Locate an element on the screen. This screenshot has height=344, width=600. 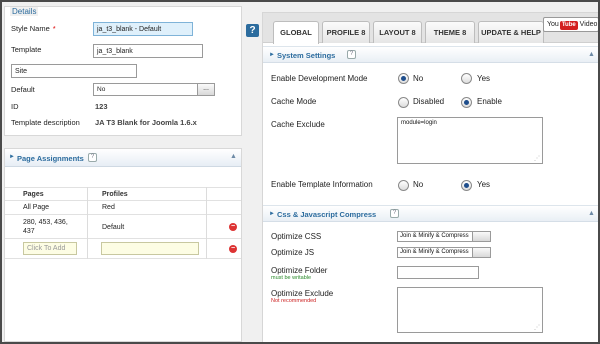
profiles-column-header: Profiles is located at coordinates (115, 194).